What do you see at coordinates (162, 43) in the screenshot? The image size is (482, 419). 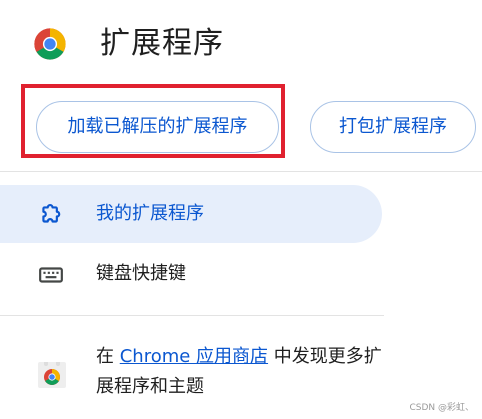 I see `page-title: 扩展程序` at bounding box center [162, 43].